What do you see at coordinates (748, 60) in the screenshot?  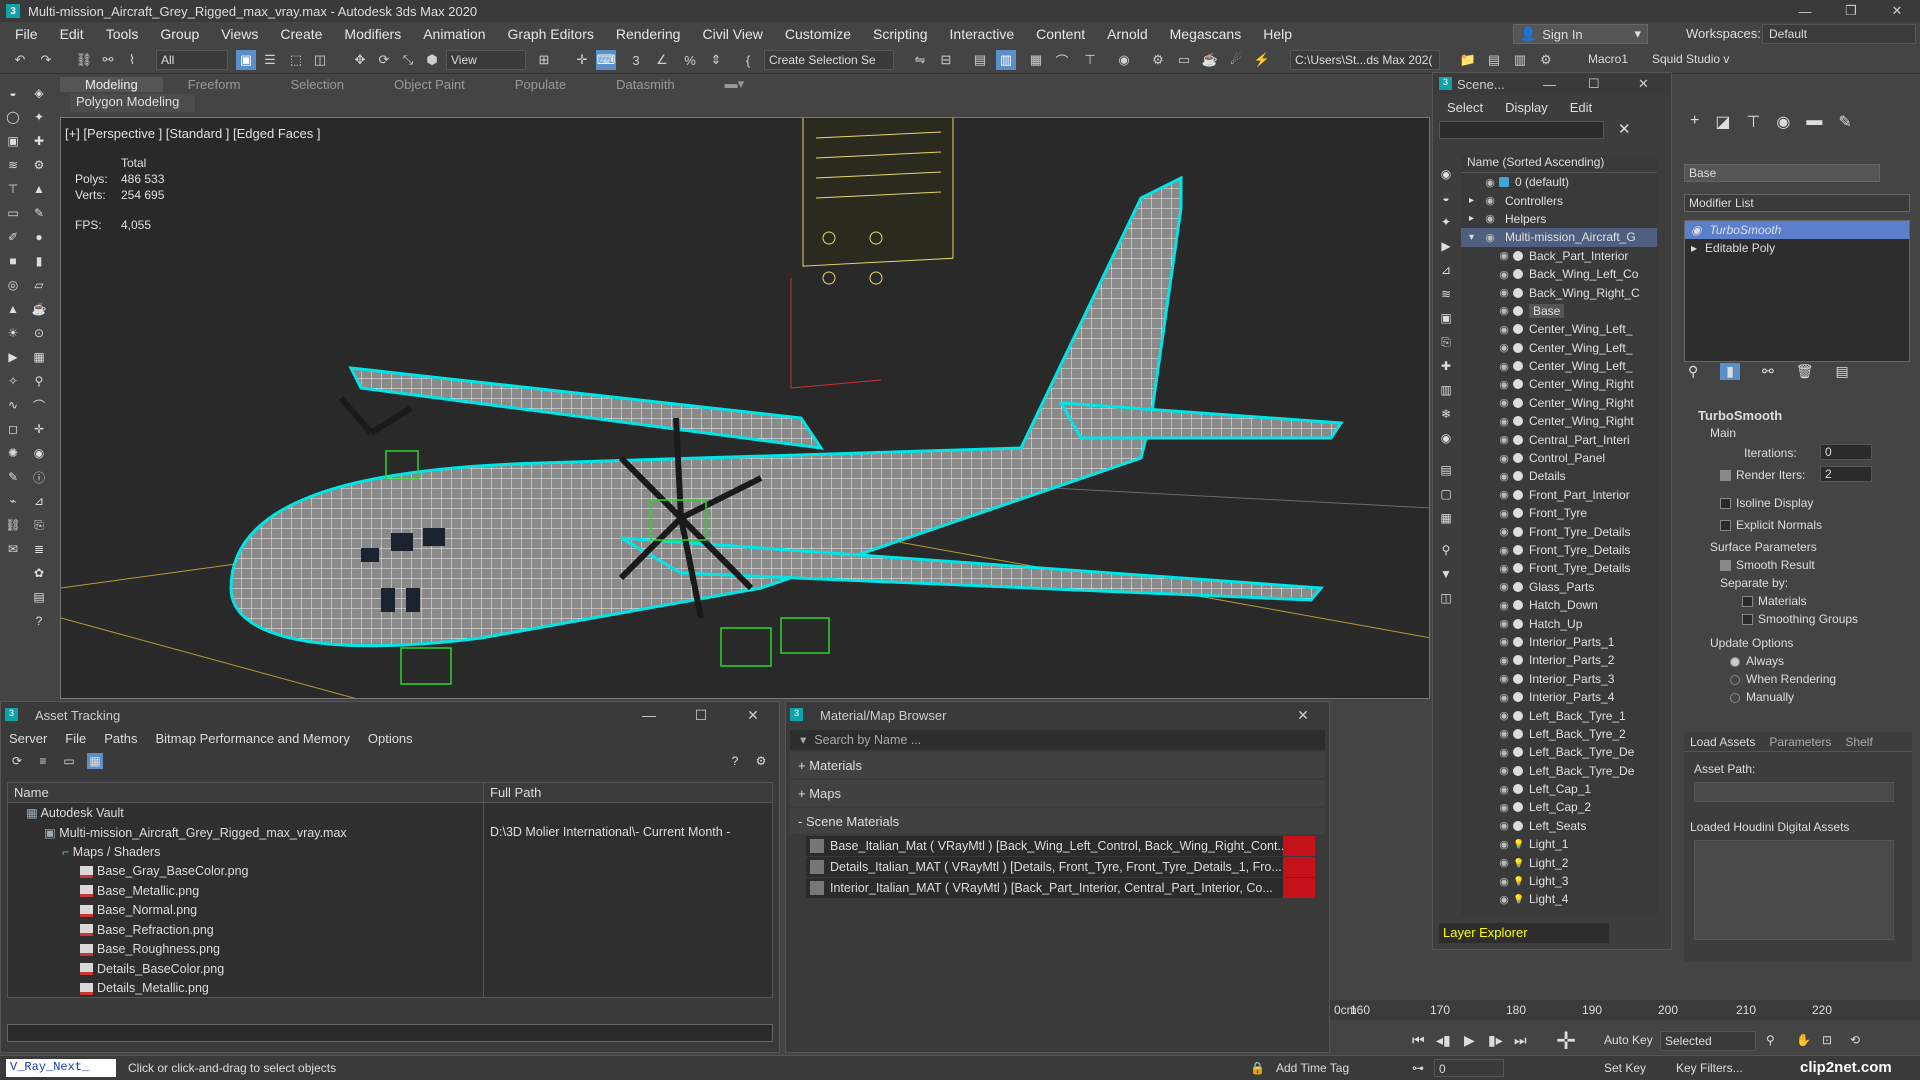 I see `edit-named-selection-icon: {` at bounding box center [748, 60].